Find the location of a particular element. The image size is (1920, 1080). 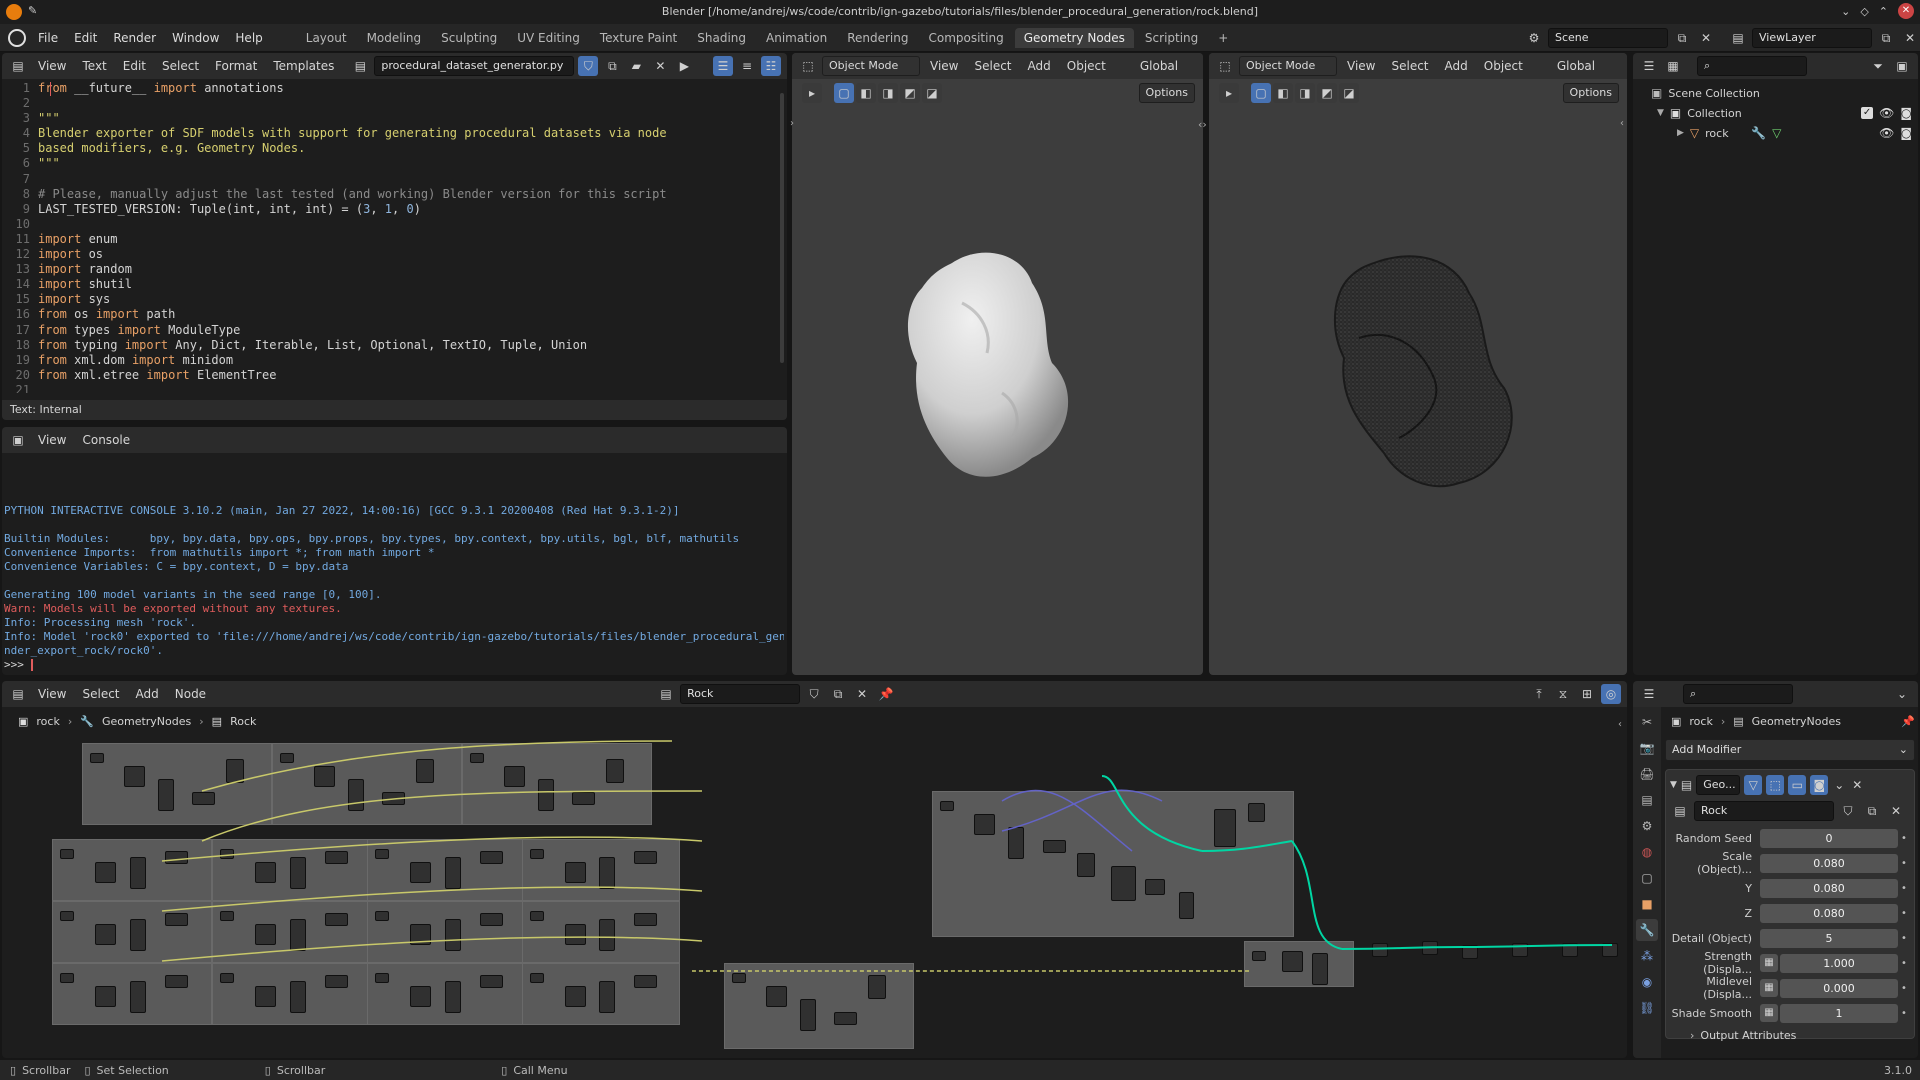

world-tab-icon: ◍ is located at coordinates (1647, 852).